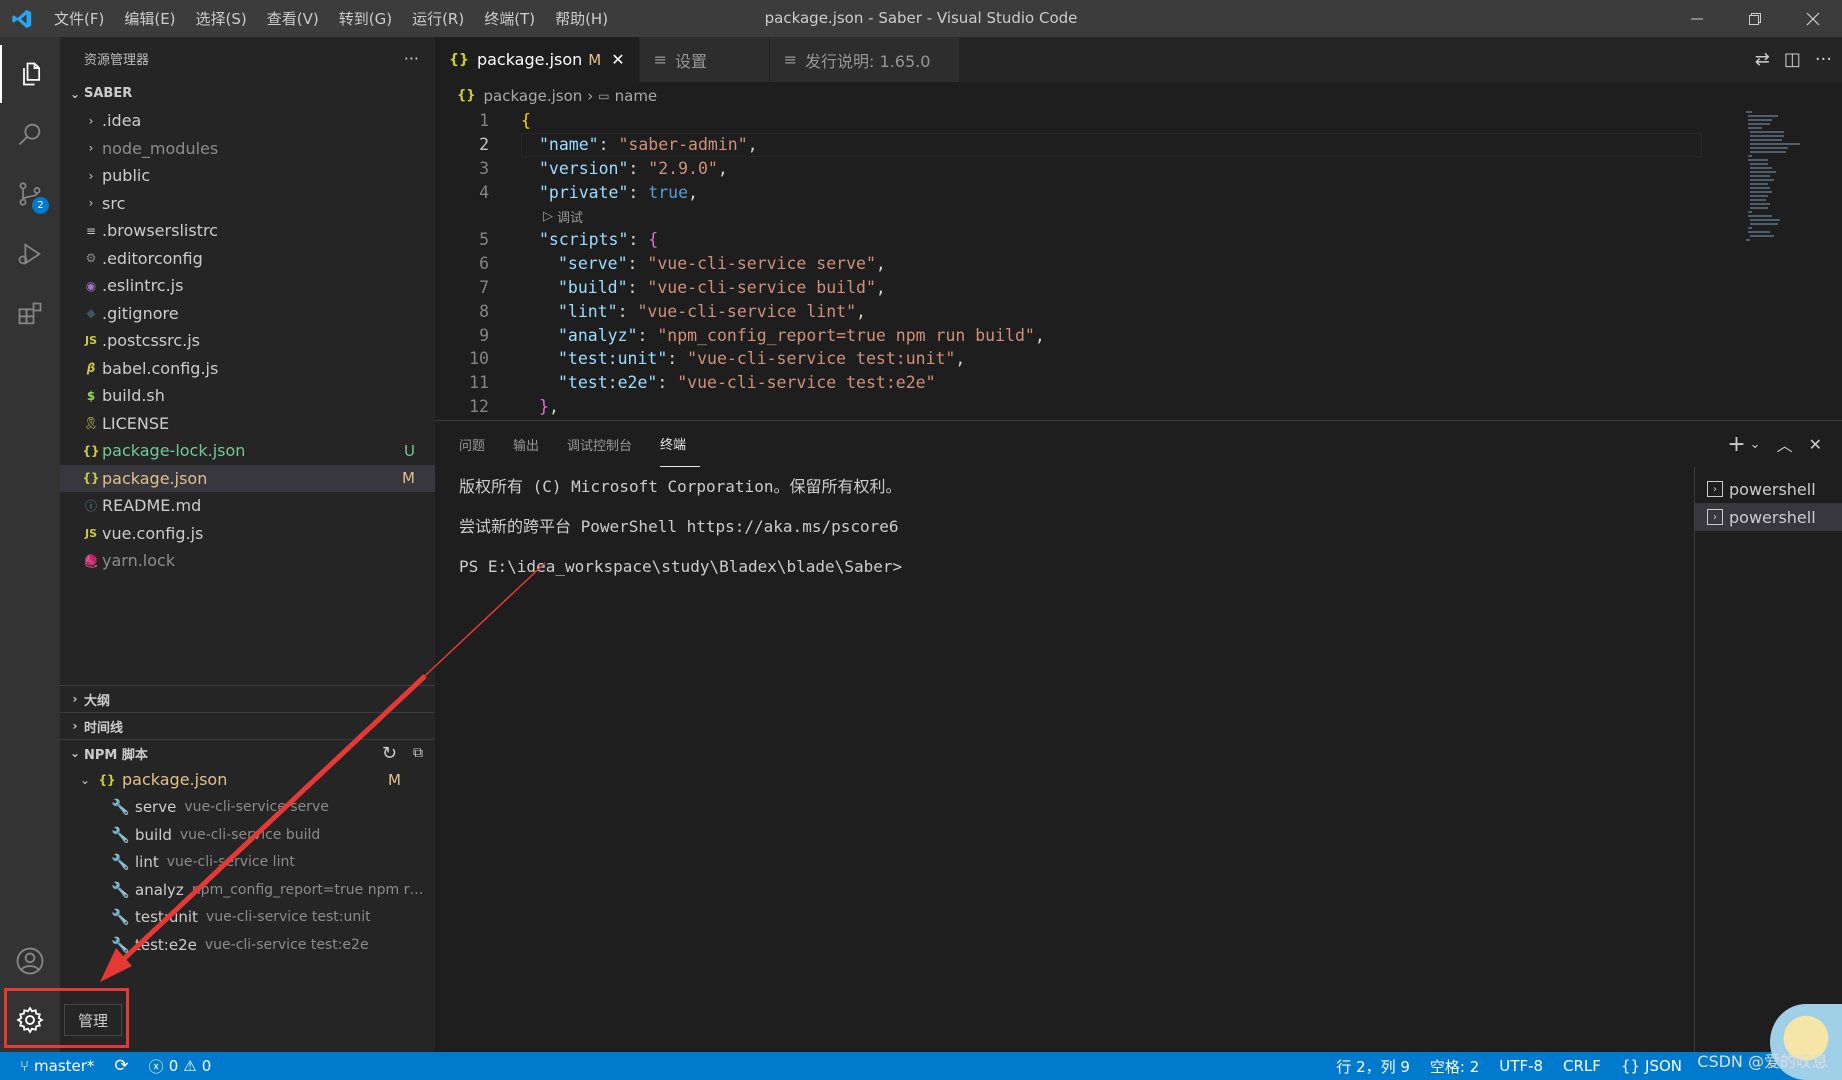 The image size is (1842, 1080). I want to click on explorer-title: 资源管理器, so click(117, 60).